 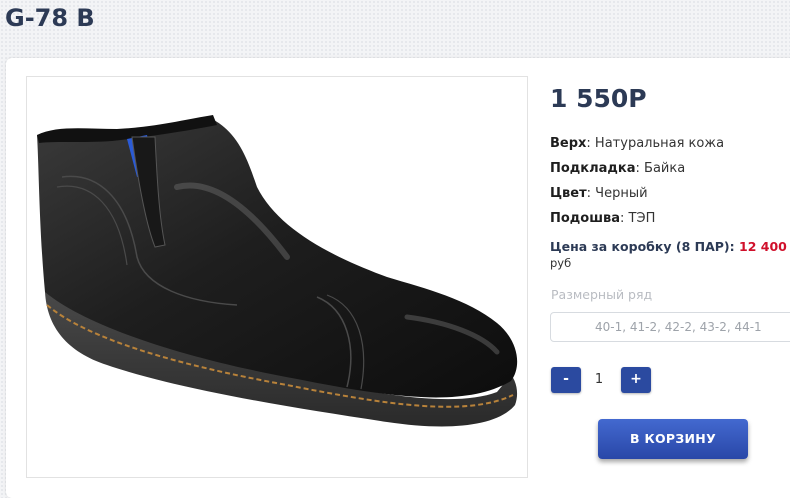 I want to click on spec-sole: Подошва: ТЭП, so click(x=602, y=218).